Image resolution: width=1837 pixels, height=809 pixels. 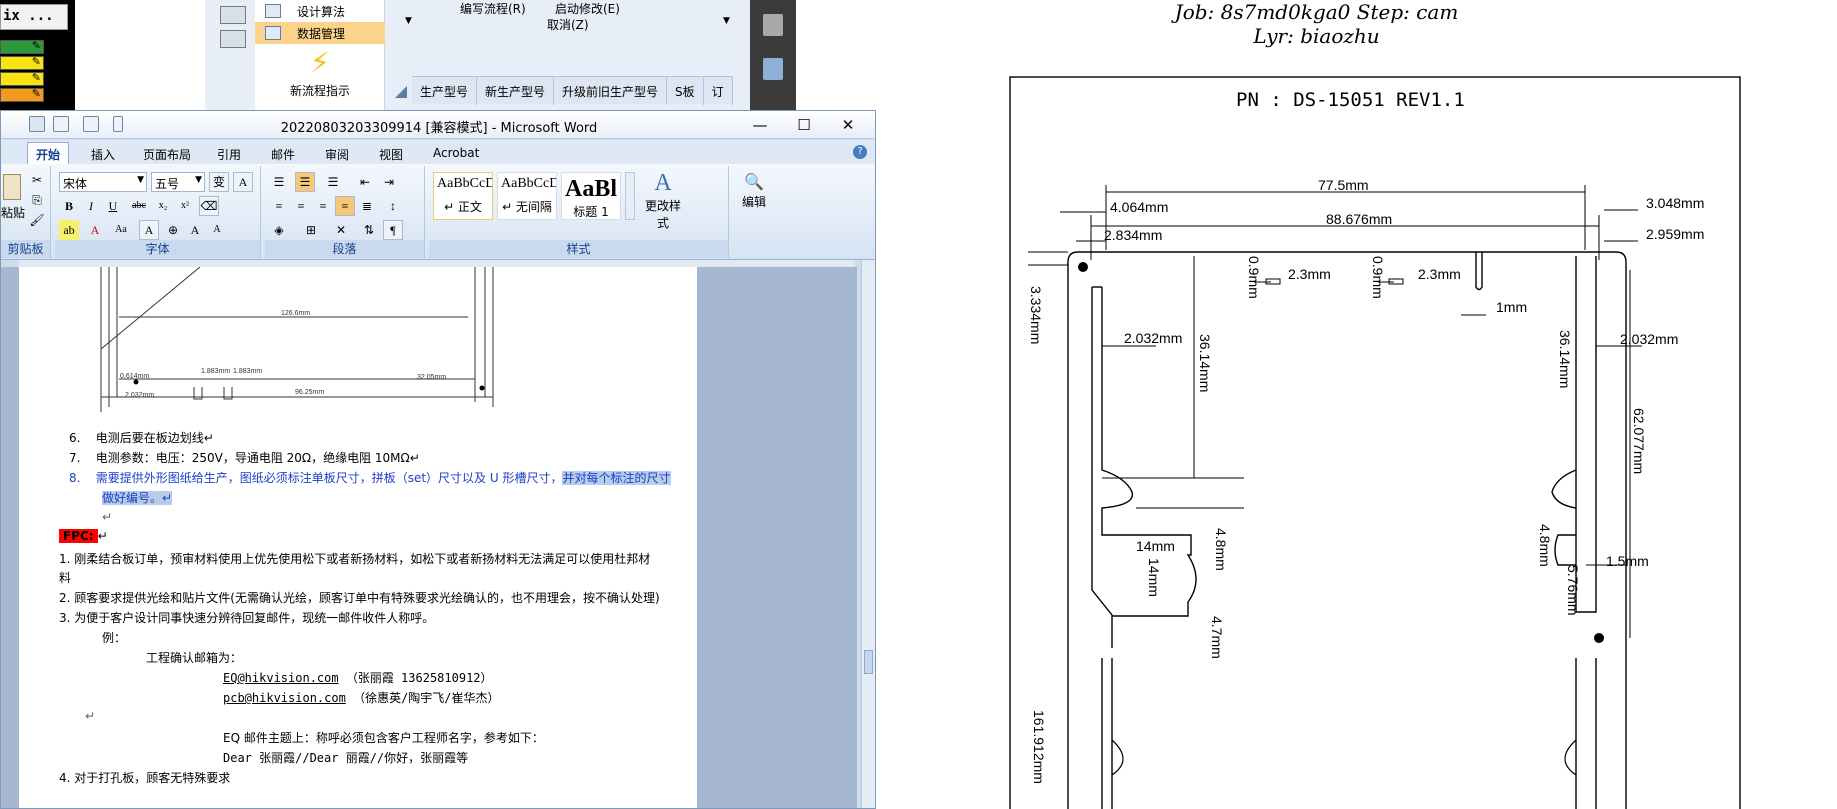 What do you see at coordinates (369, 230) in the screenshot?
I see `sort-icon: ⇅` at bounding box center [369, 230].